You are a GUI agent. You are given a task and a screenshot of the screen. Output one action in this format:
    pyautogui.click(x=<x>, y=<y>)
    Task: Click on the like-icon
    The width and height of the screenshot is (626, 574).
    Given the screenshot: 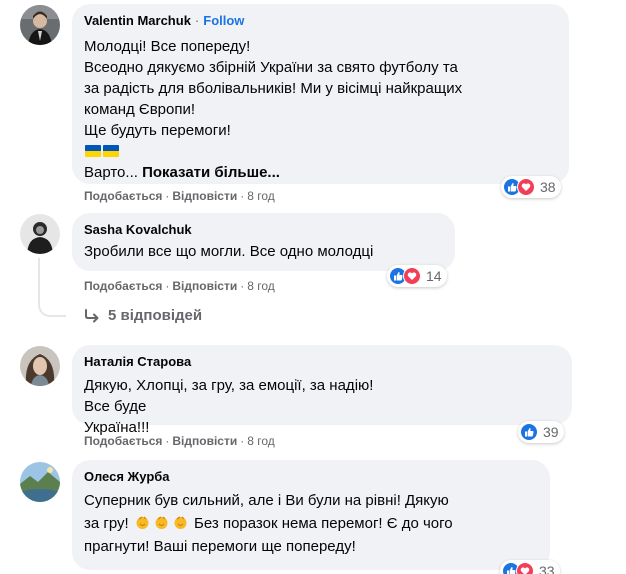 What is the action you would take?
    pyautogui.click(x=529, y=432)
    